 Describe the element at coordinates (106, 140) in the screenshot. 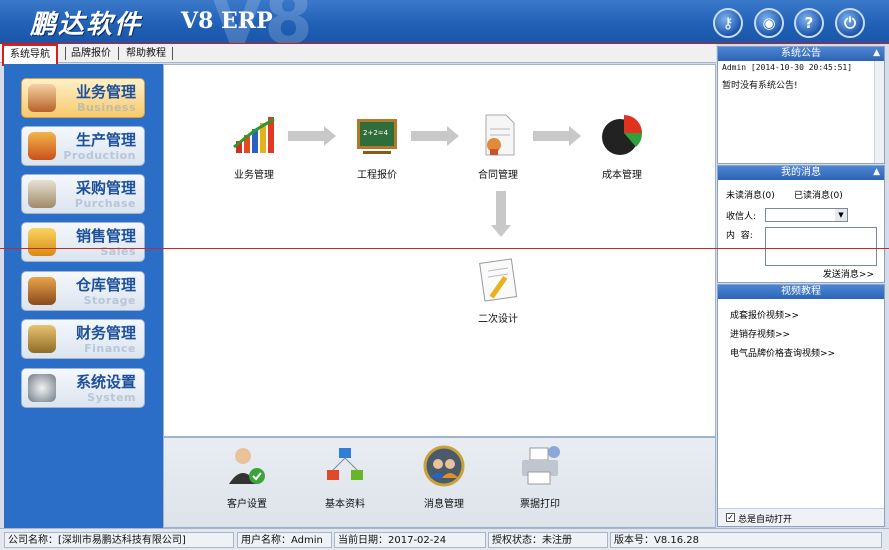

I see `nav-label: 生产管理` at that location.